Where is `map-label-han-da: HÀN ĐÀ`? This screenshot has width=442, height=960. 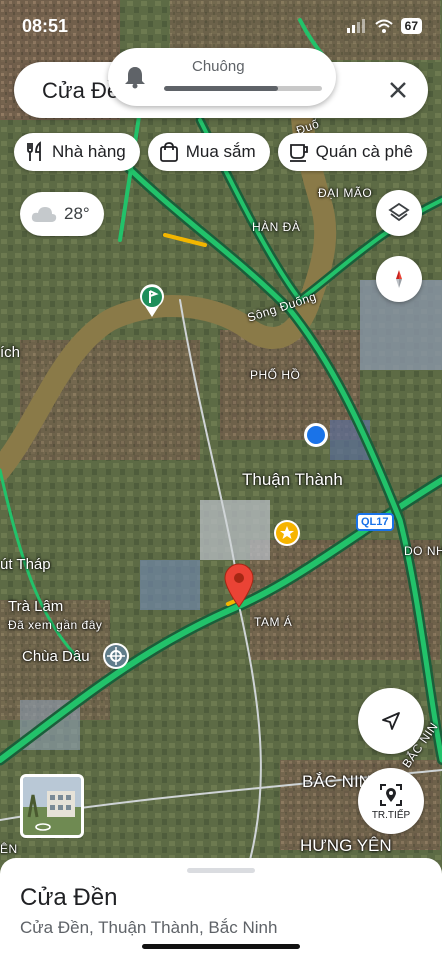 map-label-han-da: HÀN ĐÀ is located at coordinates (276, 227).